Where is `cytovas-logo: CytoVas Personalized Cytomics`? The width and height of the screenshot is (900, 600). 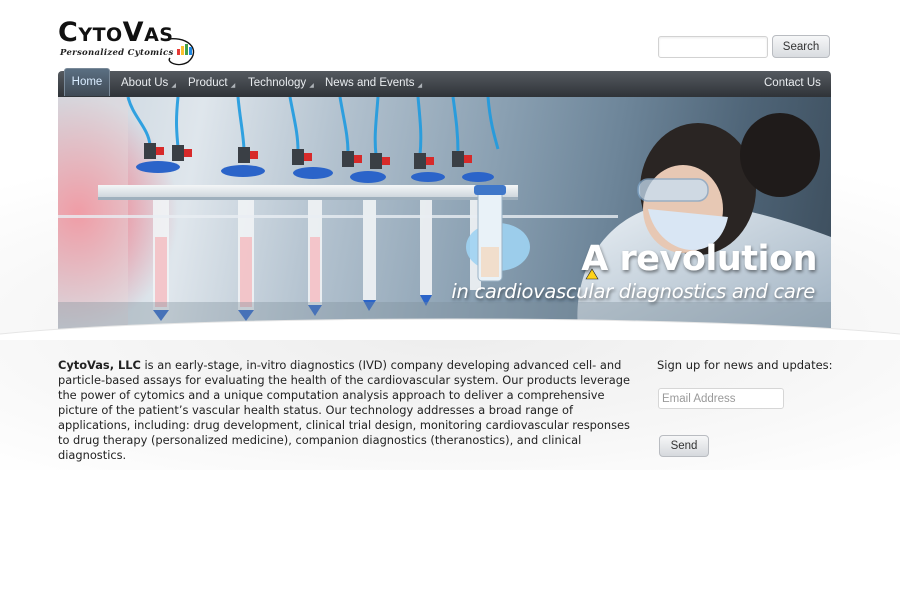 cytovas-logo: CytoVas Personalized Cytomics is located at coordinates (129, 42).